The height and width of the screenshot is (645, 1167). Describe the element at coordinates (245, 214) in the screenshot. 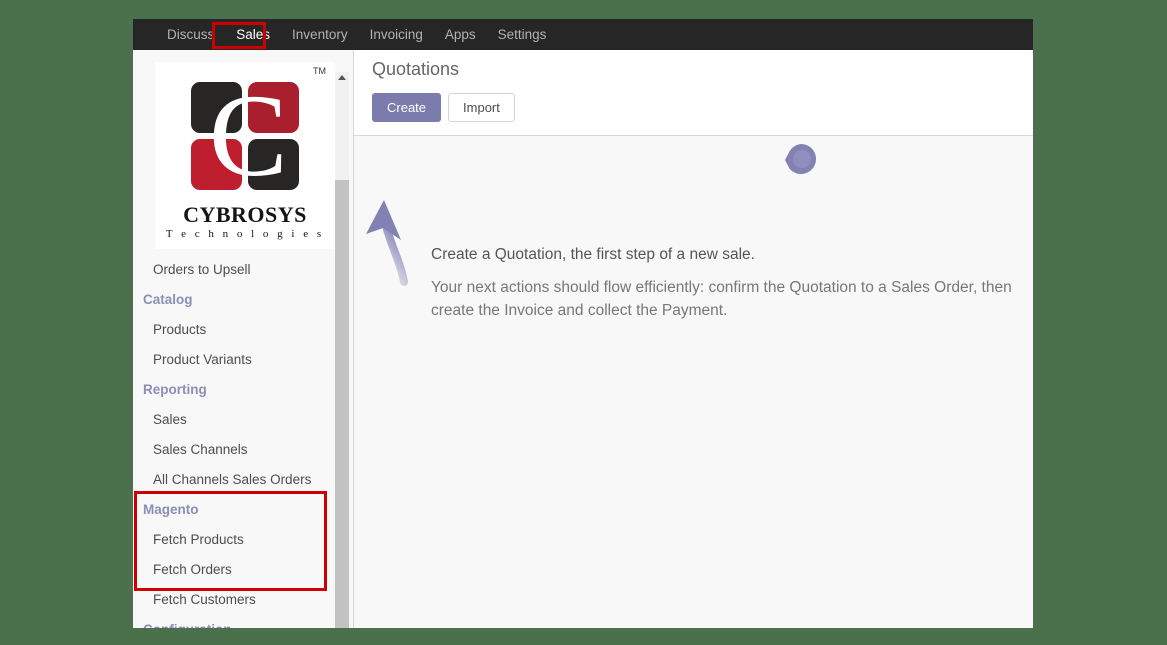

I see `logo-company-name: CYBROSYS` at that location.